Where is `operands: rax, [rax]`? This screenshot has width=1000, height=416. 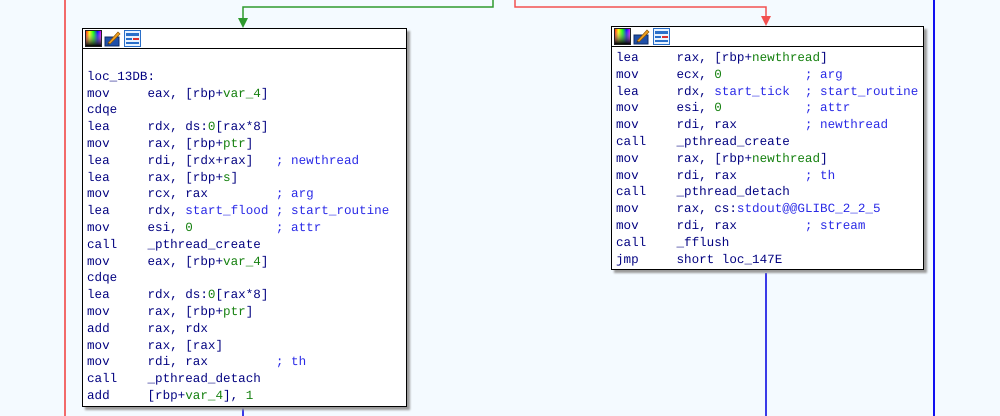 operands: rax, [rax] is located at coordinates (185, 346).